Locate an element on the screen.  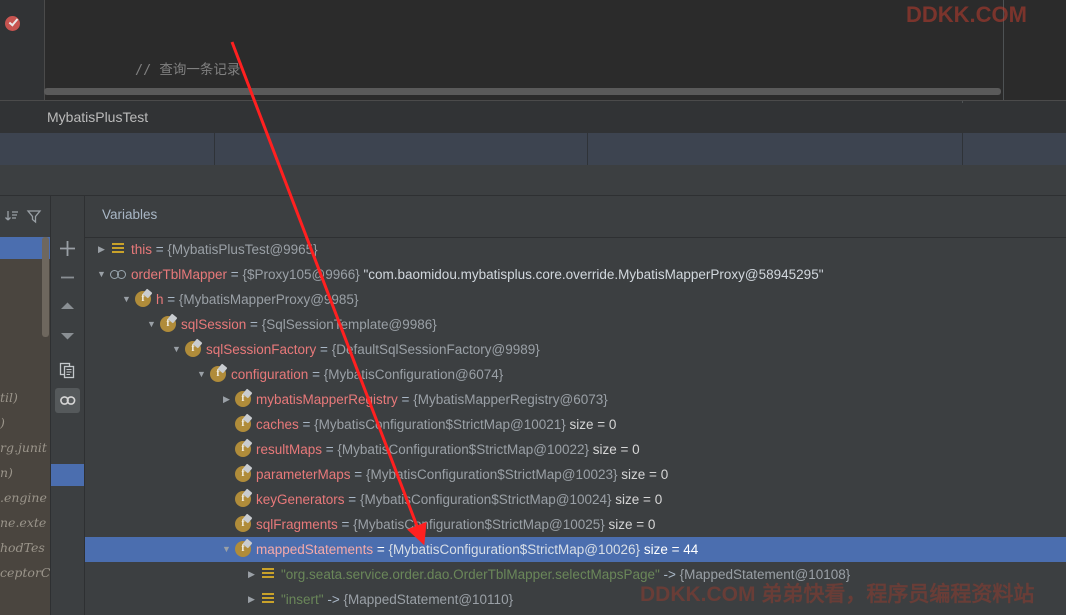
map-key: "insert" is located at coordinates (302, 599).